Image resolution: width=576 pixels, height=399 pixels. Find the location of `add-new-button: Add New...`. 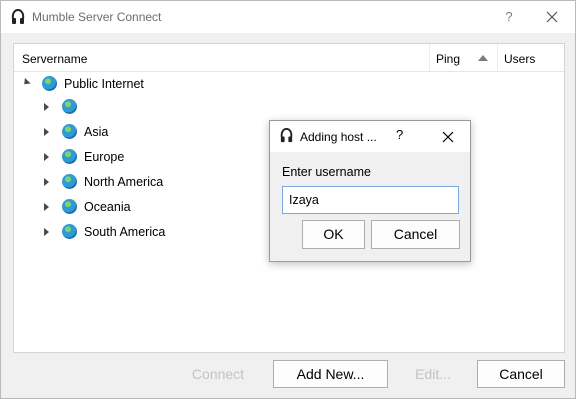

add-new-button: Add New... is located at coordinates (330, 374).